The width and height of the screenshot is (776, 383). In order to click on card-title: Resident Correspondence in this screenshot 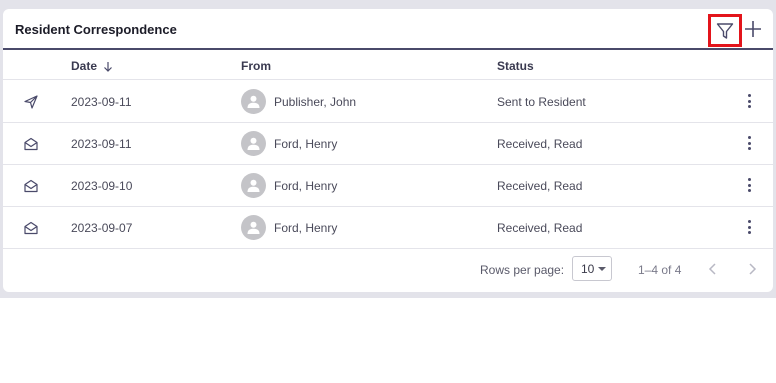, I will do `click(96, 29)`.